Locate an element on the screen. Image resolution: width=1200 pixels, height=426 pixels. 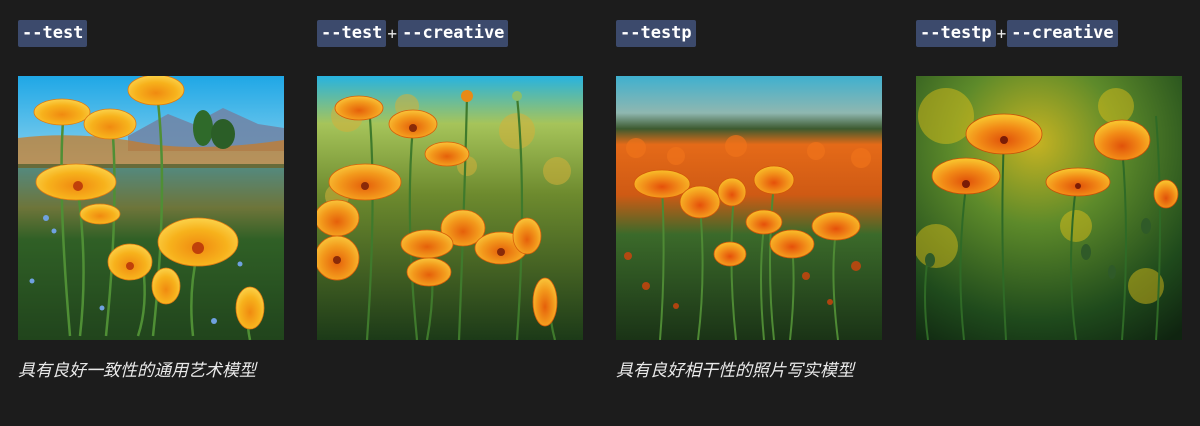
parameter-tags: --test + --creative is located at coordinates (413, 33).